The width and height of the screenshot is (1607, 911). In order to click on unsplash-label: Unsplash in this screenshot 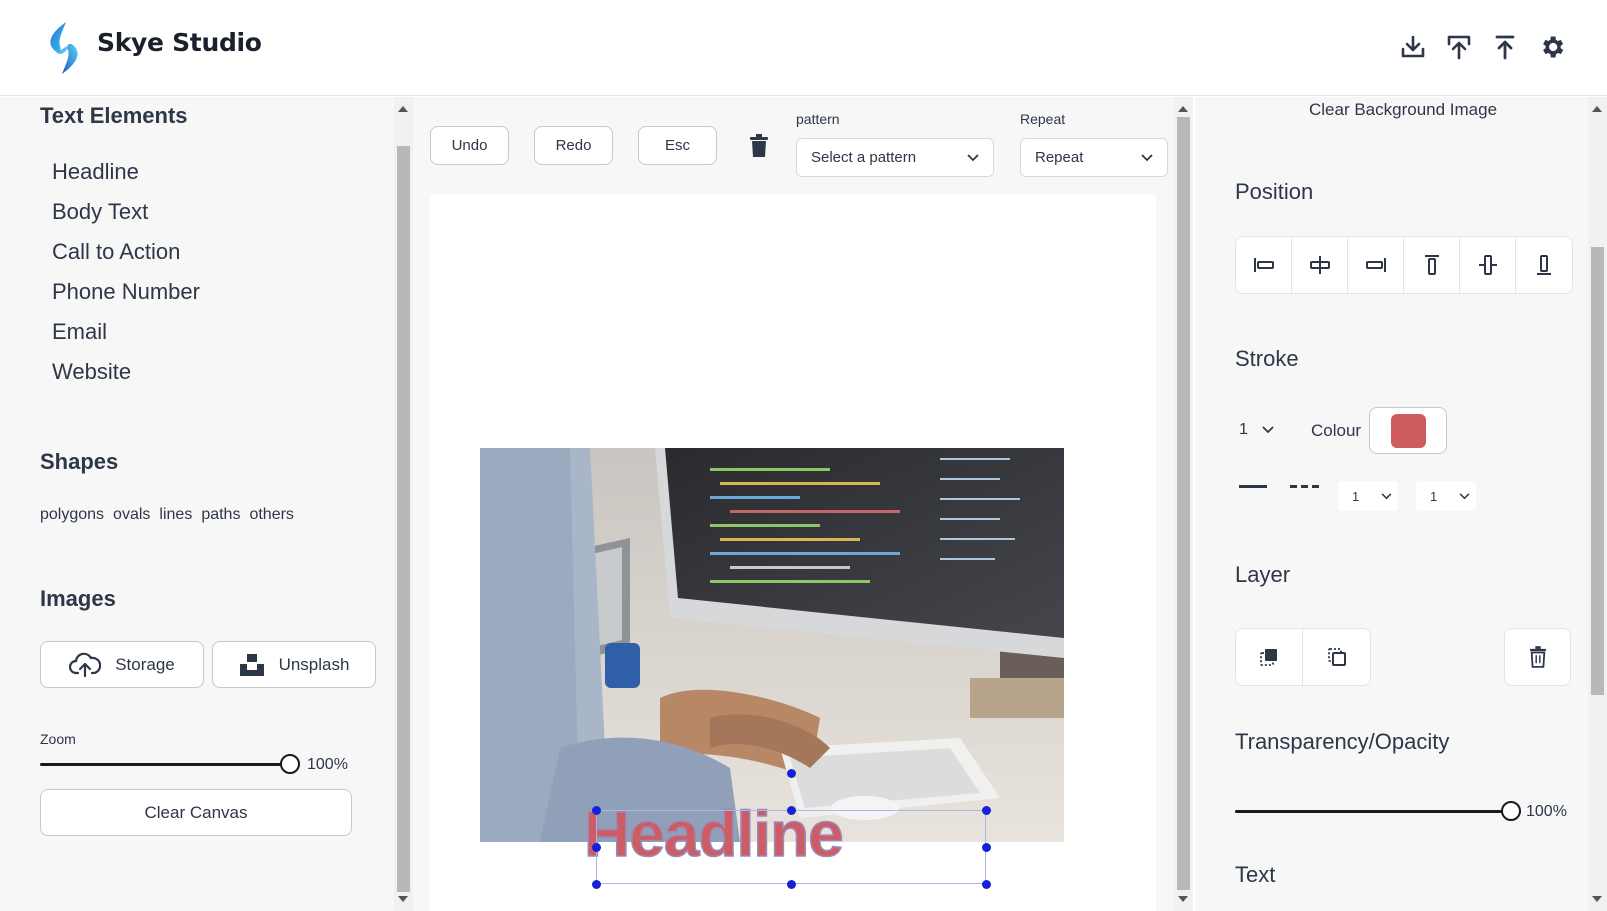, I will do `click(314, 664)`.